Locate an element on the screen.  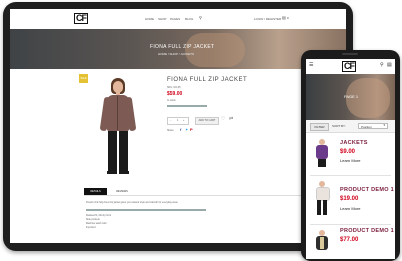
add-to-cart-button: ADD TO CART is located at coordinates (207, 121).